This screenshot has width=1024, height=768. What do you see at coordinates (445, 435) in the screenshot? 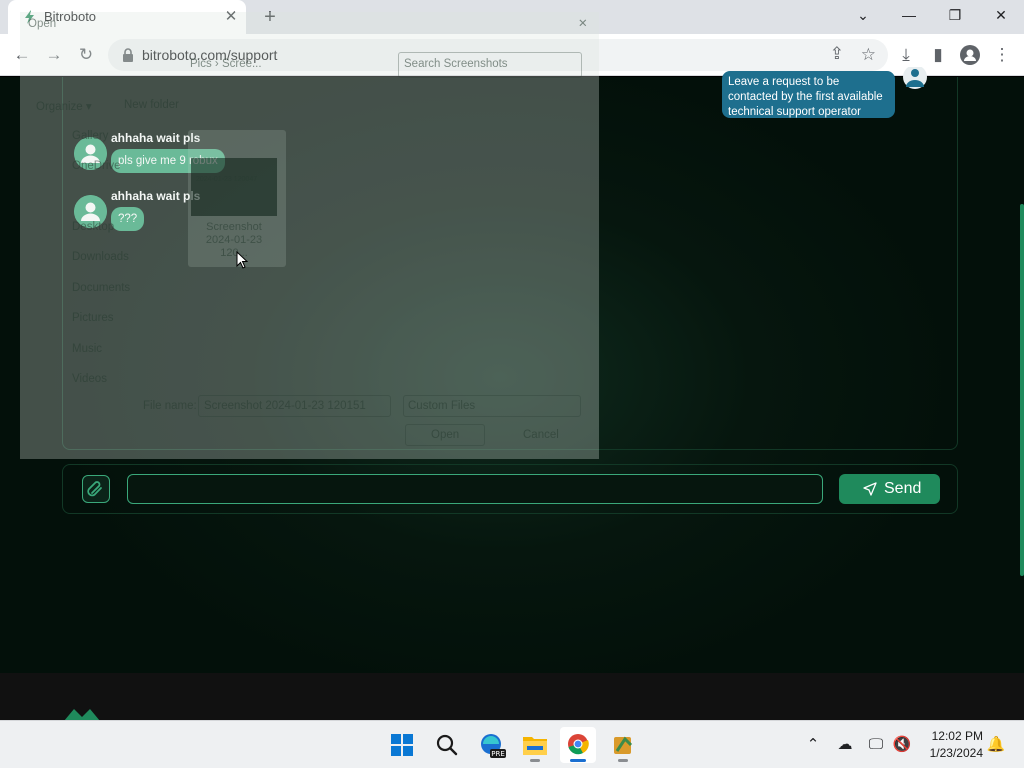
I see `dialog-open-label: Open` at bounding box center [445, 435].